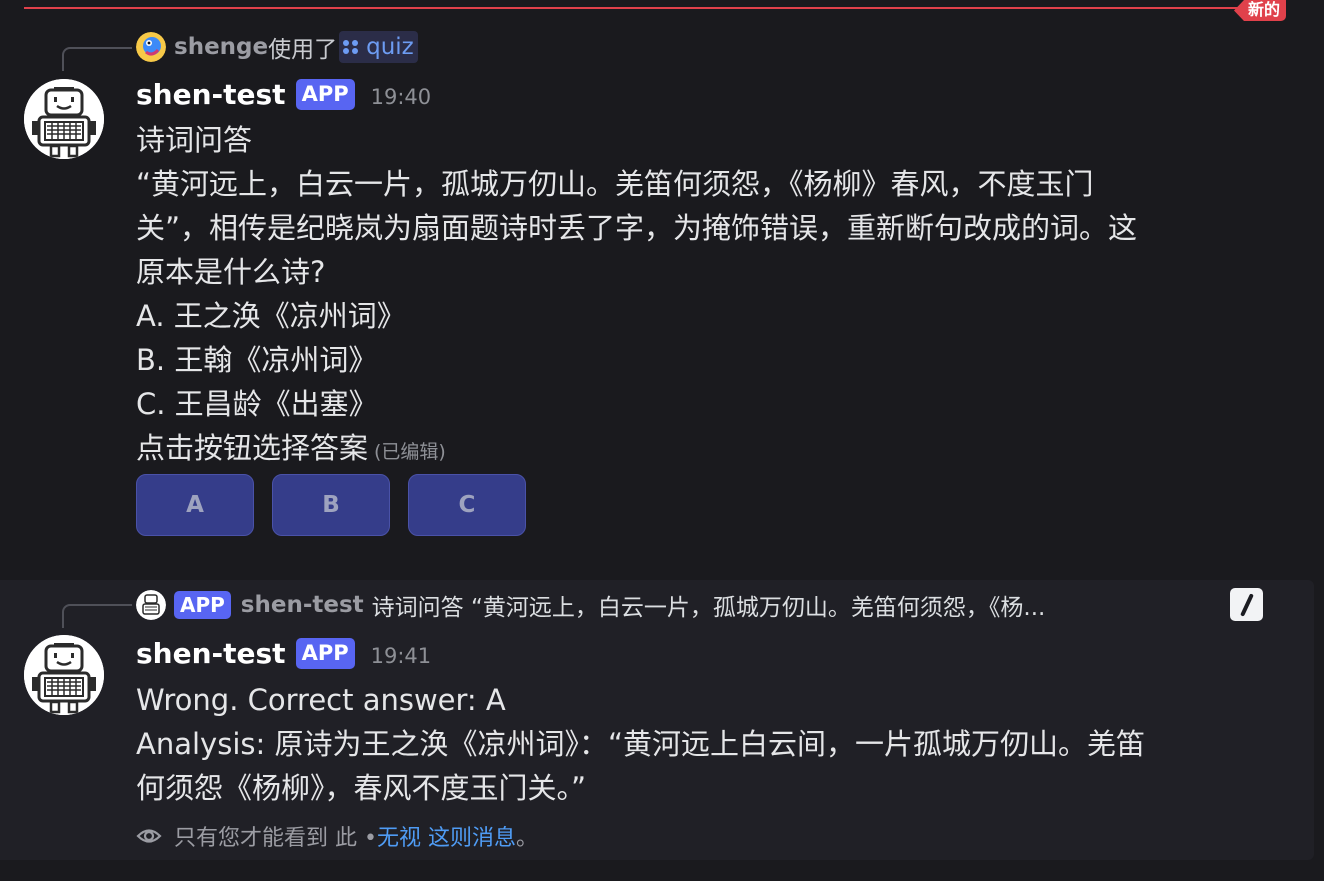 Image resolution: width=1324 pixels, height=881 pixels. Describe the element at coordinates (655, 8) in the screenshot. I see `new-messages-divider` at that location.